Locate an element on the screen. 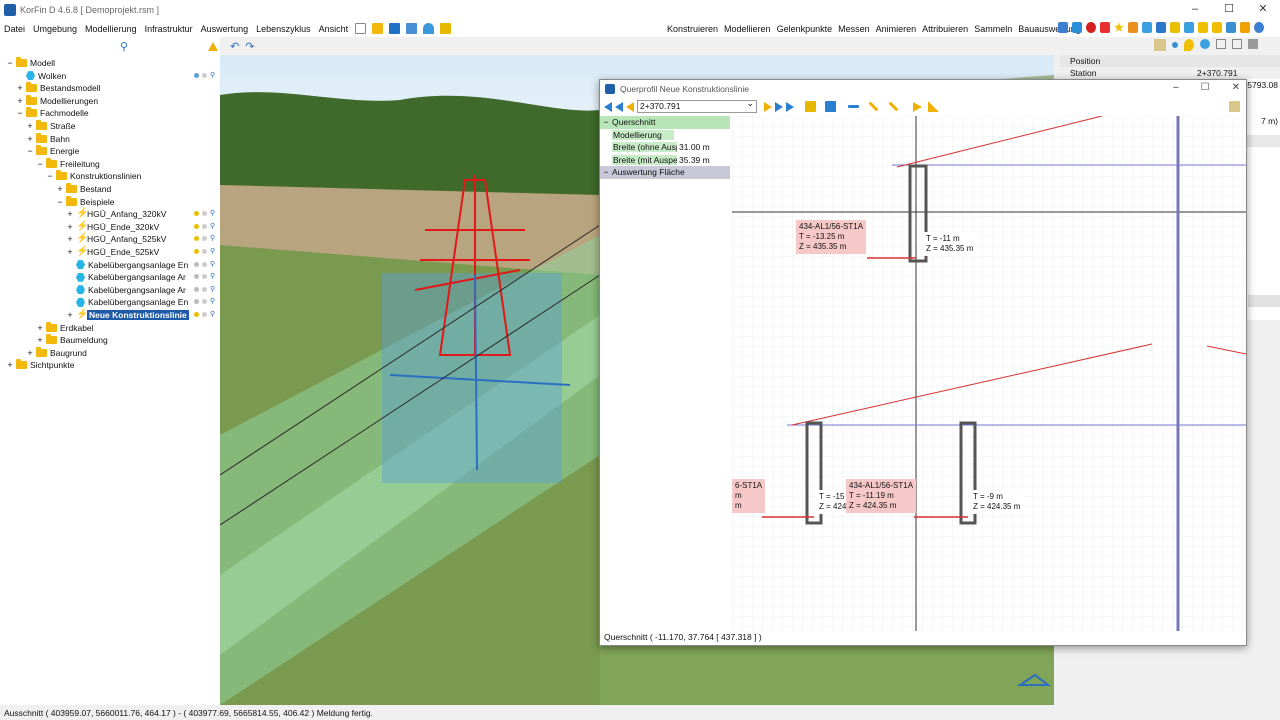  help-icon is located at coordinates (1259, 27).